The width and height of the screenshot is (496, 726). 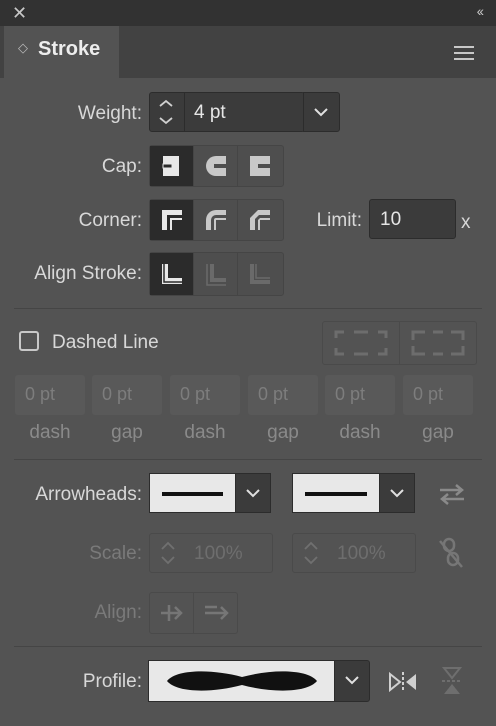 I want to click on panel-titlebar: ✕ ‹‹, so click(x=248, y=13).